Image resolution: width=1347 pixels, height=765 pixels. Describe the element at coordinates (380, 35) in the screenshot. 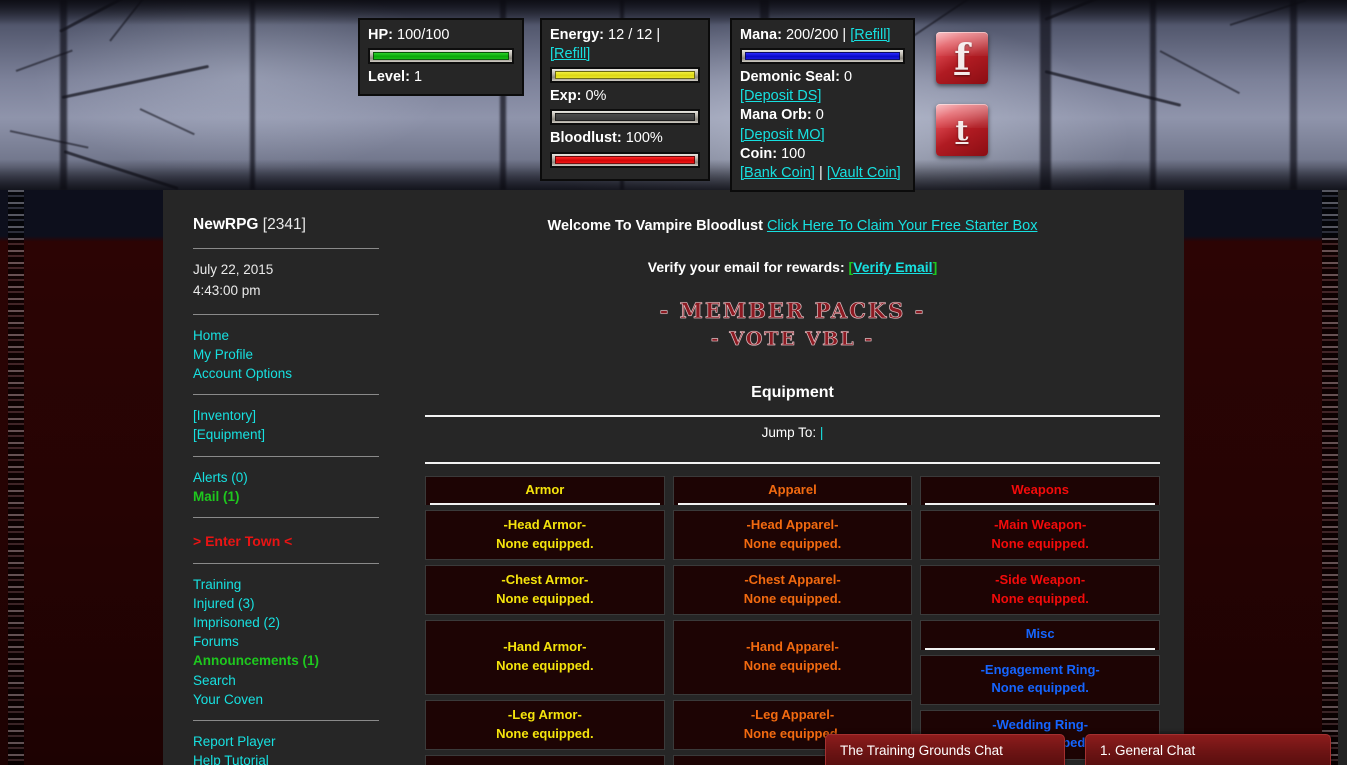

I see `hp-label: HP:` at that location.